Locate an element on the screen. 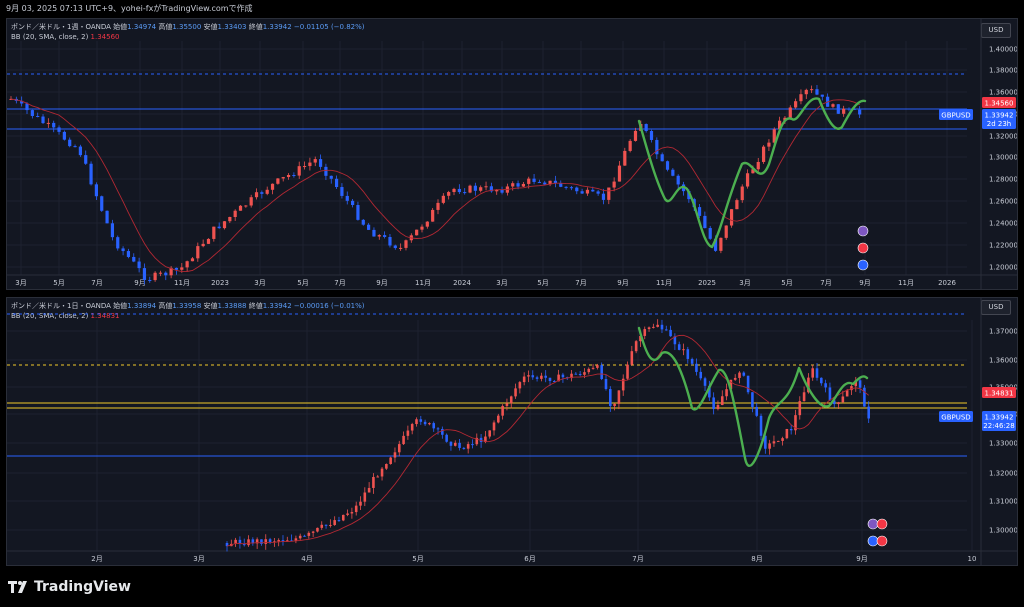 The image size is (1024, 607). us-flag-icon is located at coordinates (873, 541).